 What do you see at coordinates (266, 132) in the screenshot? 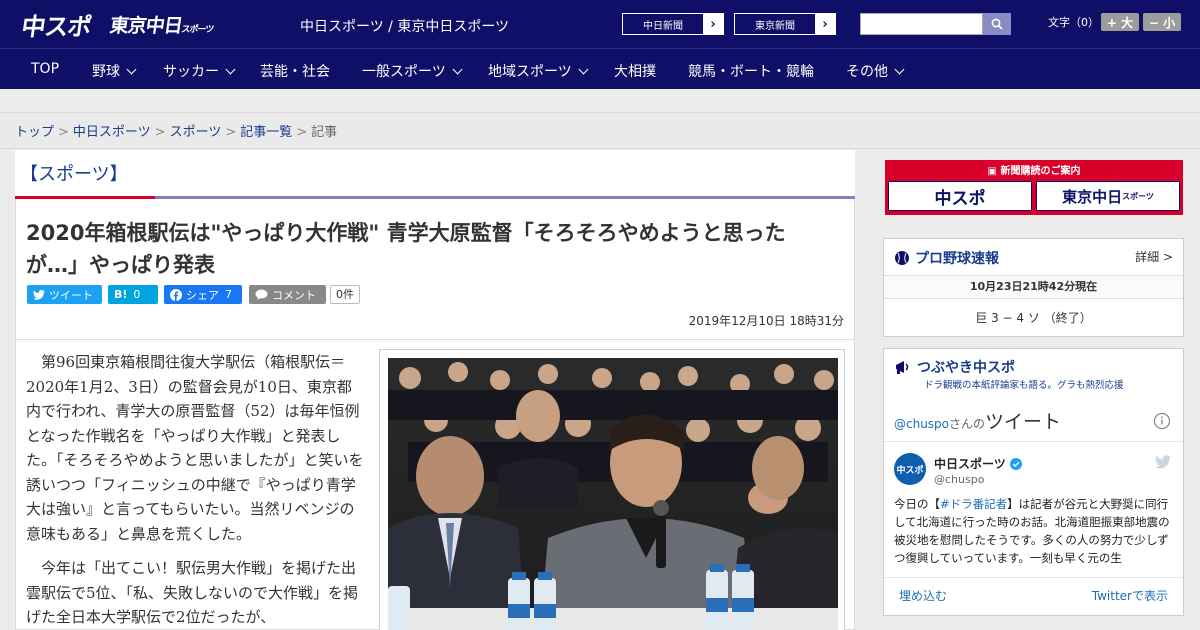
I see `breadcrumb-article-list: 記事一覧` at bounding box center [266, 132].